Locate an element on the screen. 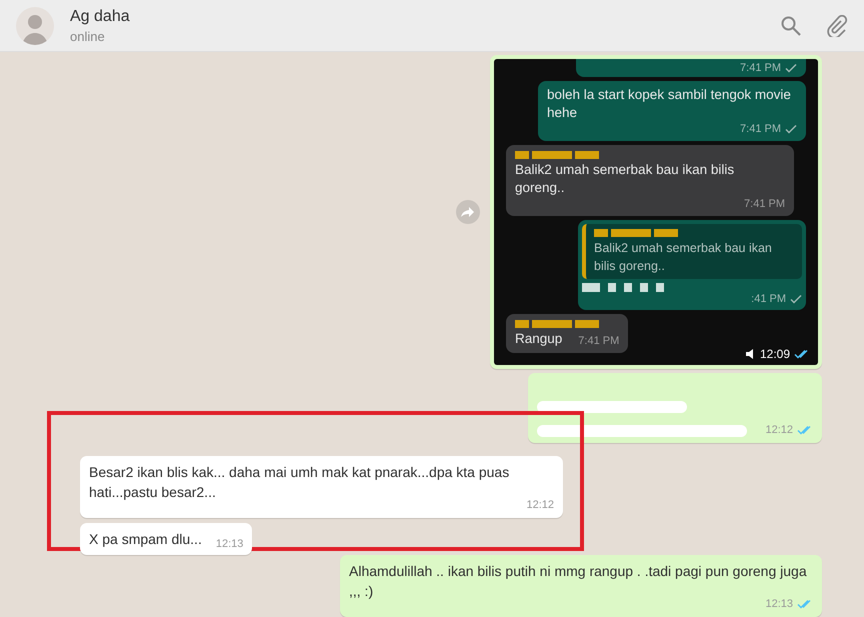  message-text: boleh la start kopek sambil tengok movie hehe is located at coordinates (669, 104).